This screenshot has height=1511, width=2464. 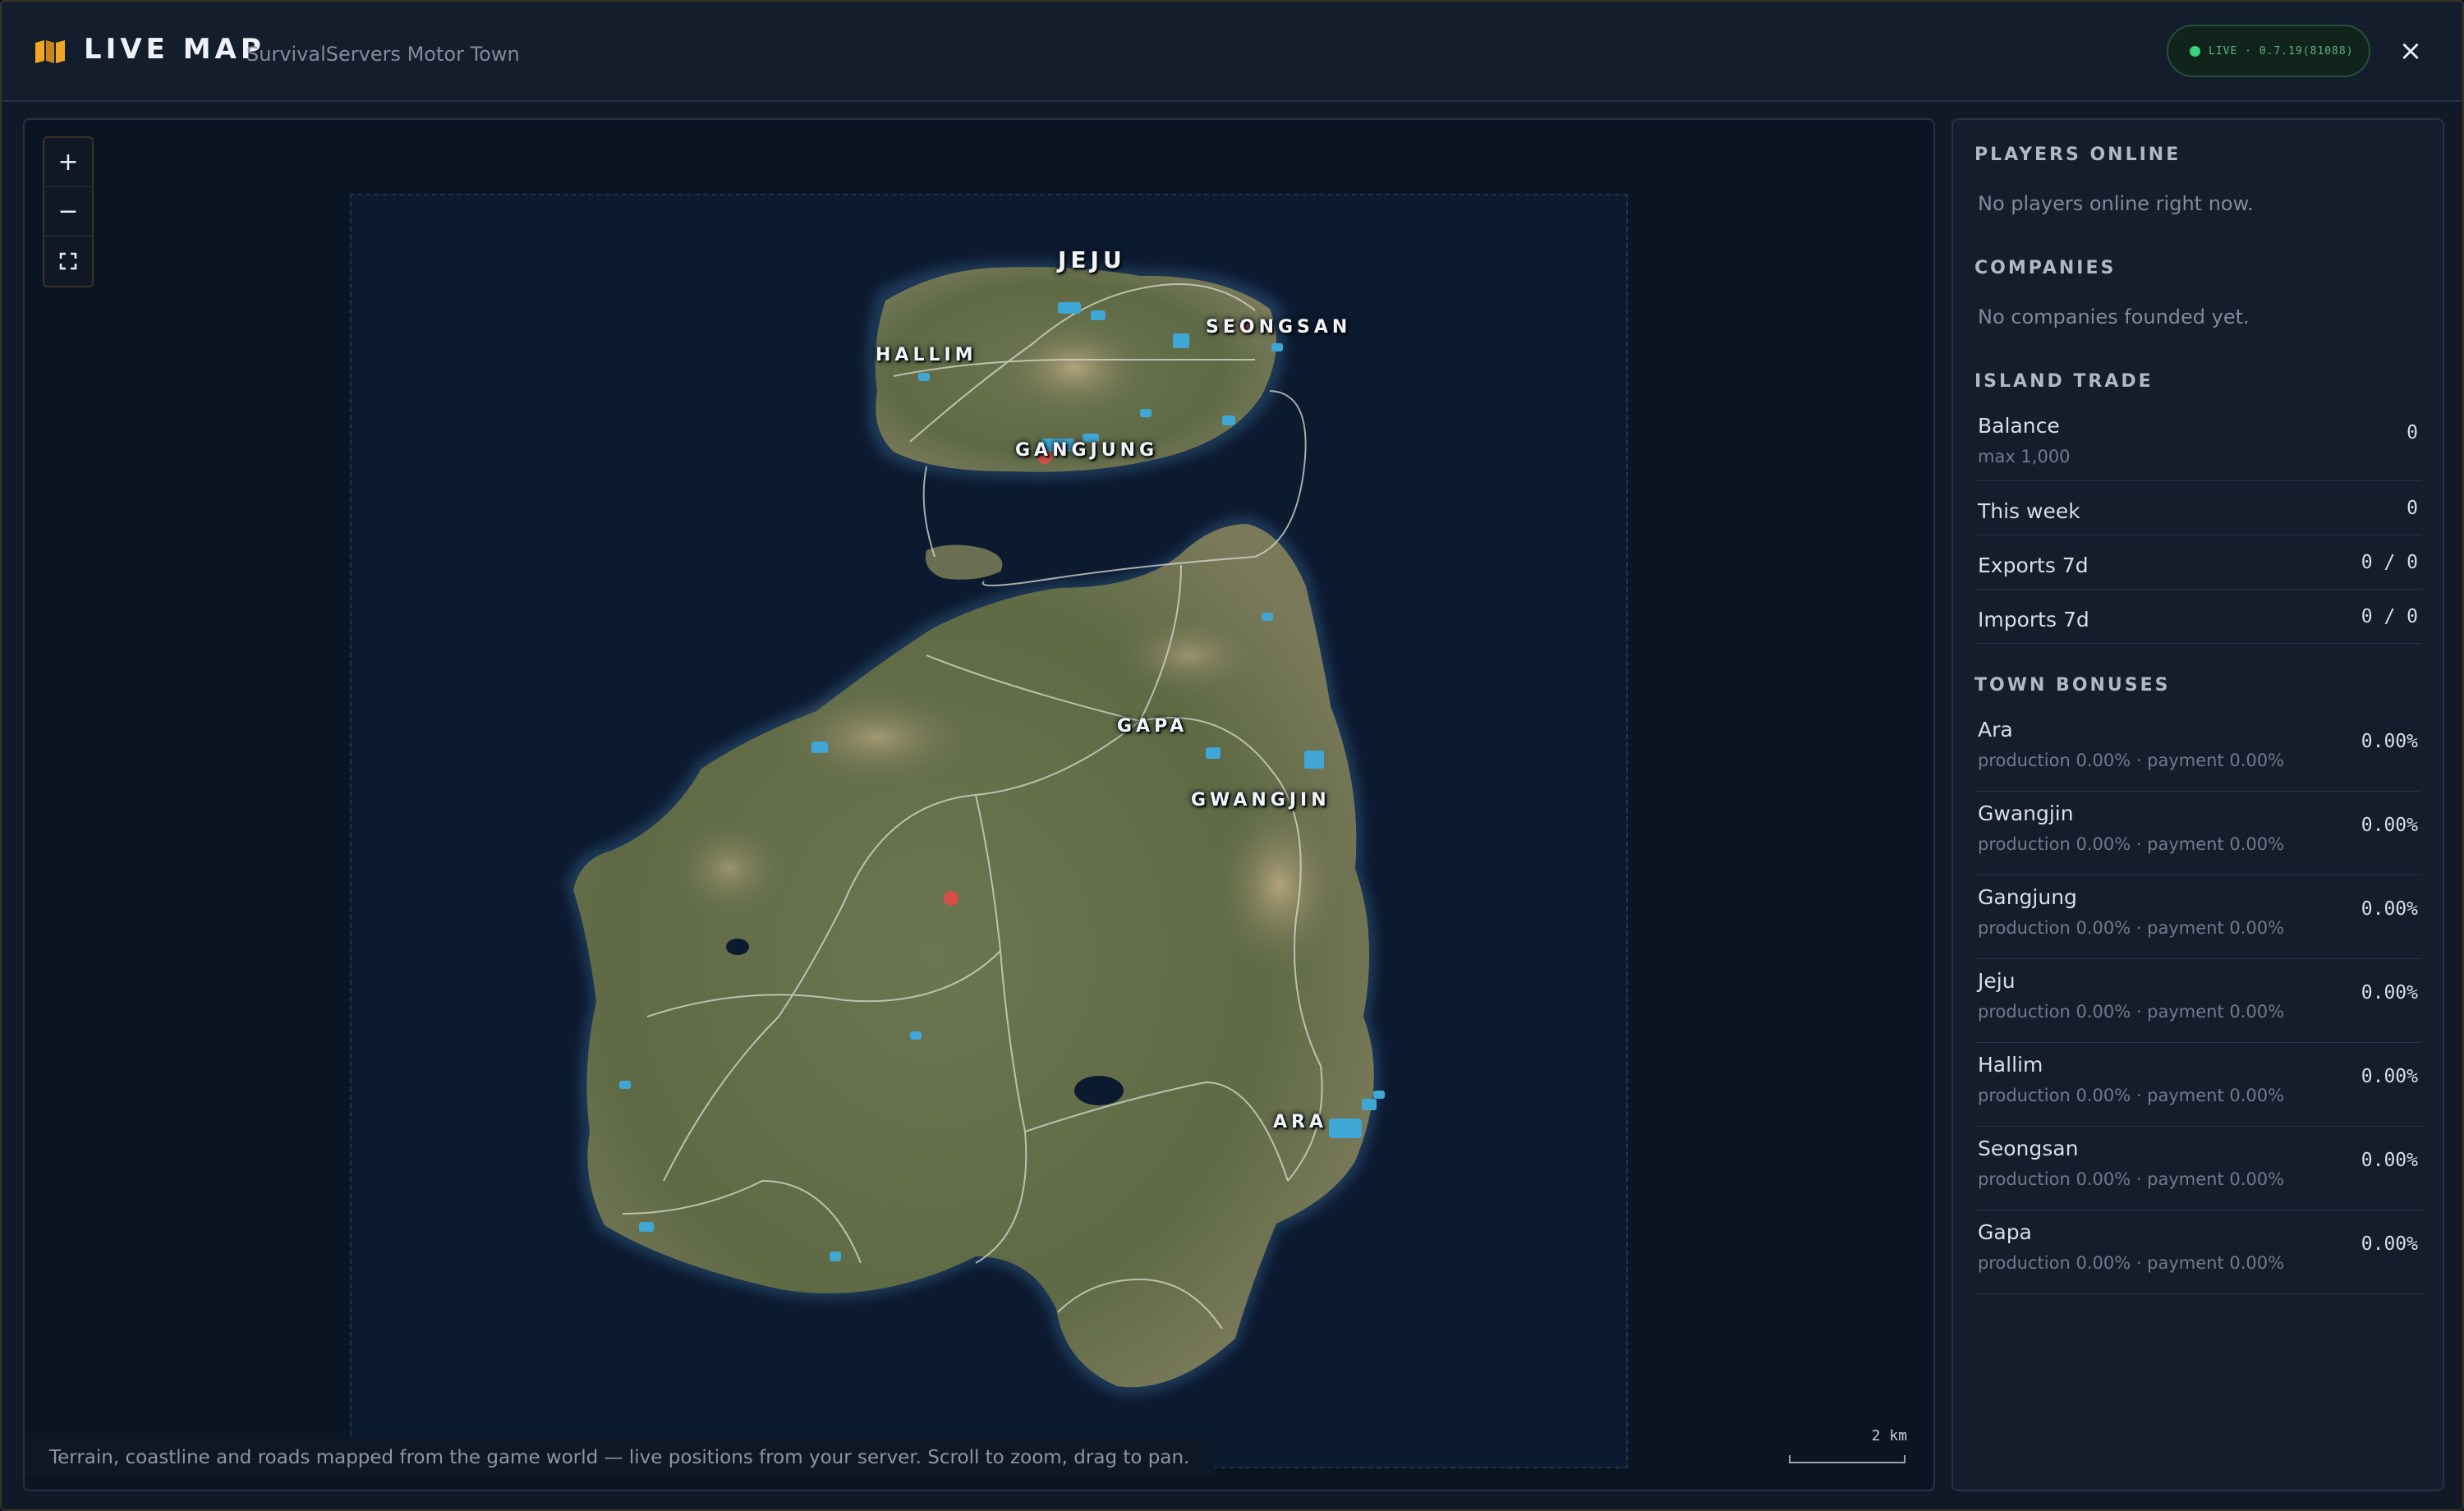 What do you see at coordinates (2029, 511) in the screenshot?
I see `trade-row-label: This week` at bounding box center [2029, 511].